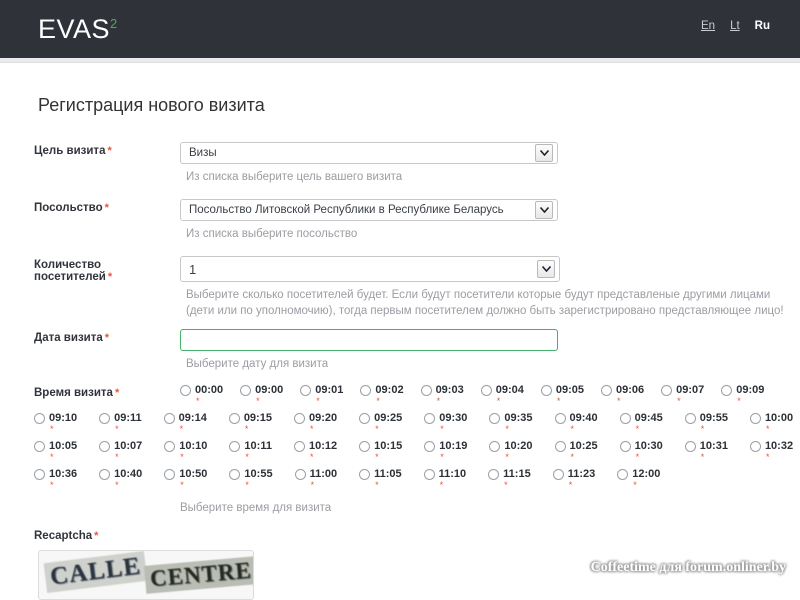 This screenshot has height=600, width=800. Describe the element at coordinates (576, 423) in the screenshot. I see `time-option: 09:40 *` at that location.